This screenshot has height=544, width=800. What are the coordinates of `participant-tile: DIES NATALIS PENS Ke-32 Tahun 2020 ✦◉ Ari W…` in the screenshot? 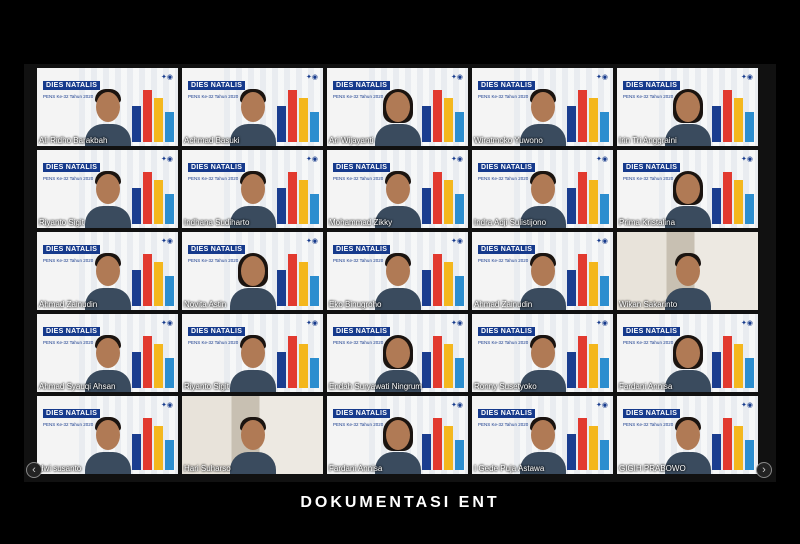 It's located at (397, 107).